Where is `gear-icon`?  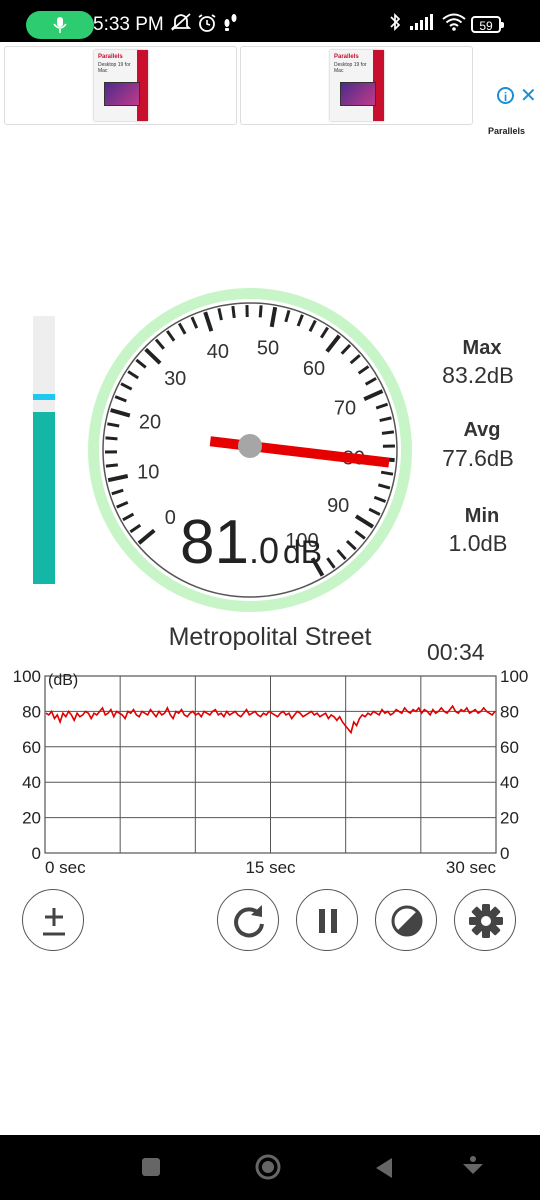 gear-icon is located at coordinates (486, 921).